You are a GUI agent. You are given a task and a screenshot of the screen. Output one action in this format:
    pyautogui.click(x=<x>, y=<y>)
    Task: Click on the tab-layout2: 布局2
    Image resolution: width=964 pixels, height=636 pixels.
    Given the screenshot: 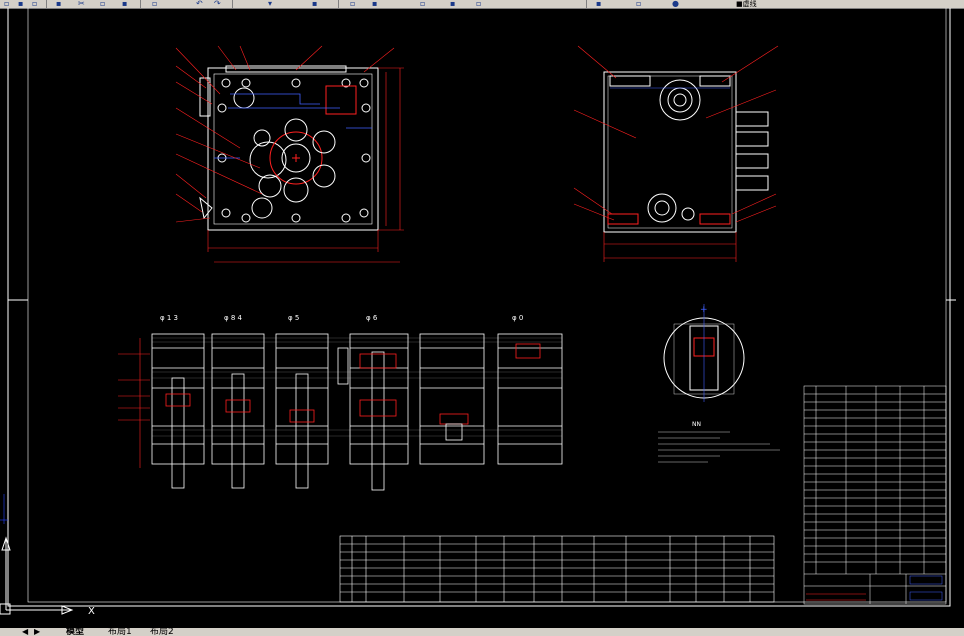 What is the action you would take?
    pyautogui.click(x=162, y=632)
    